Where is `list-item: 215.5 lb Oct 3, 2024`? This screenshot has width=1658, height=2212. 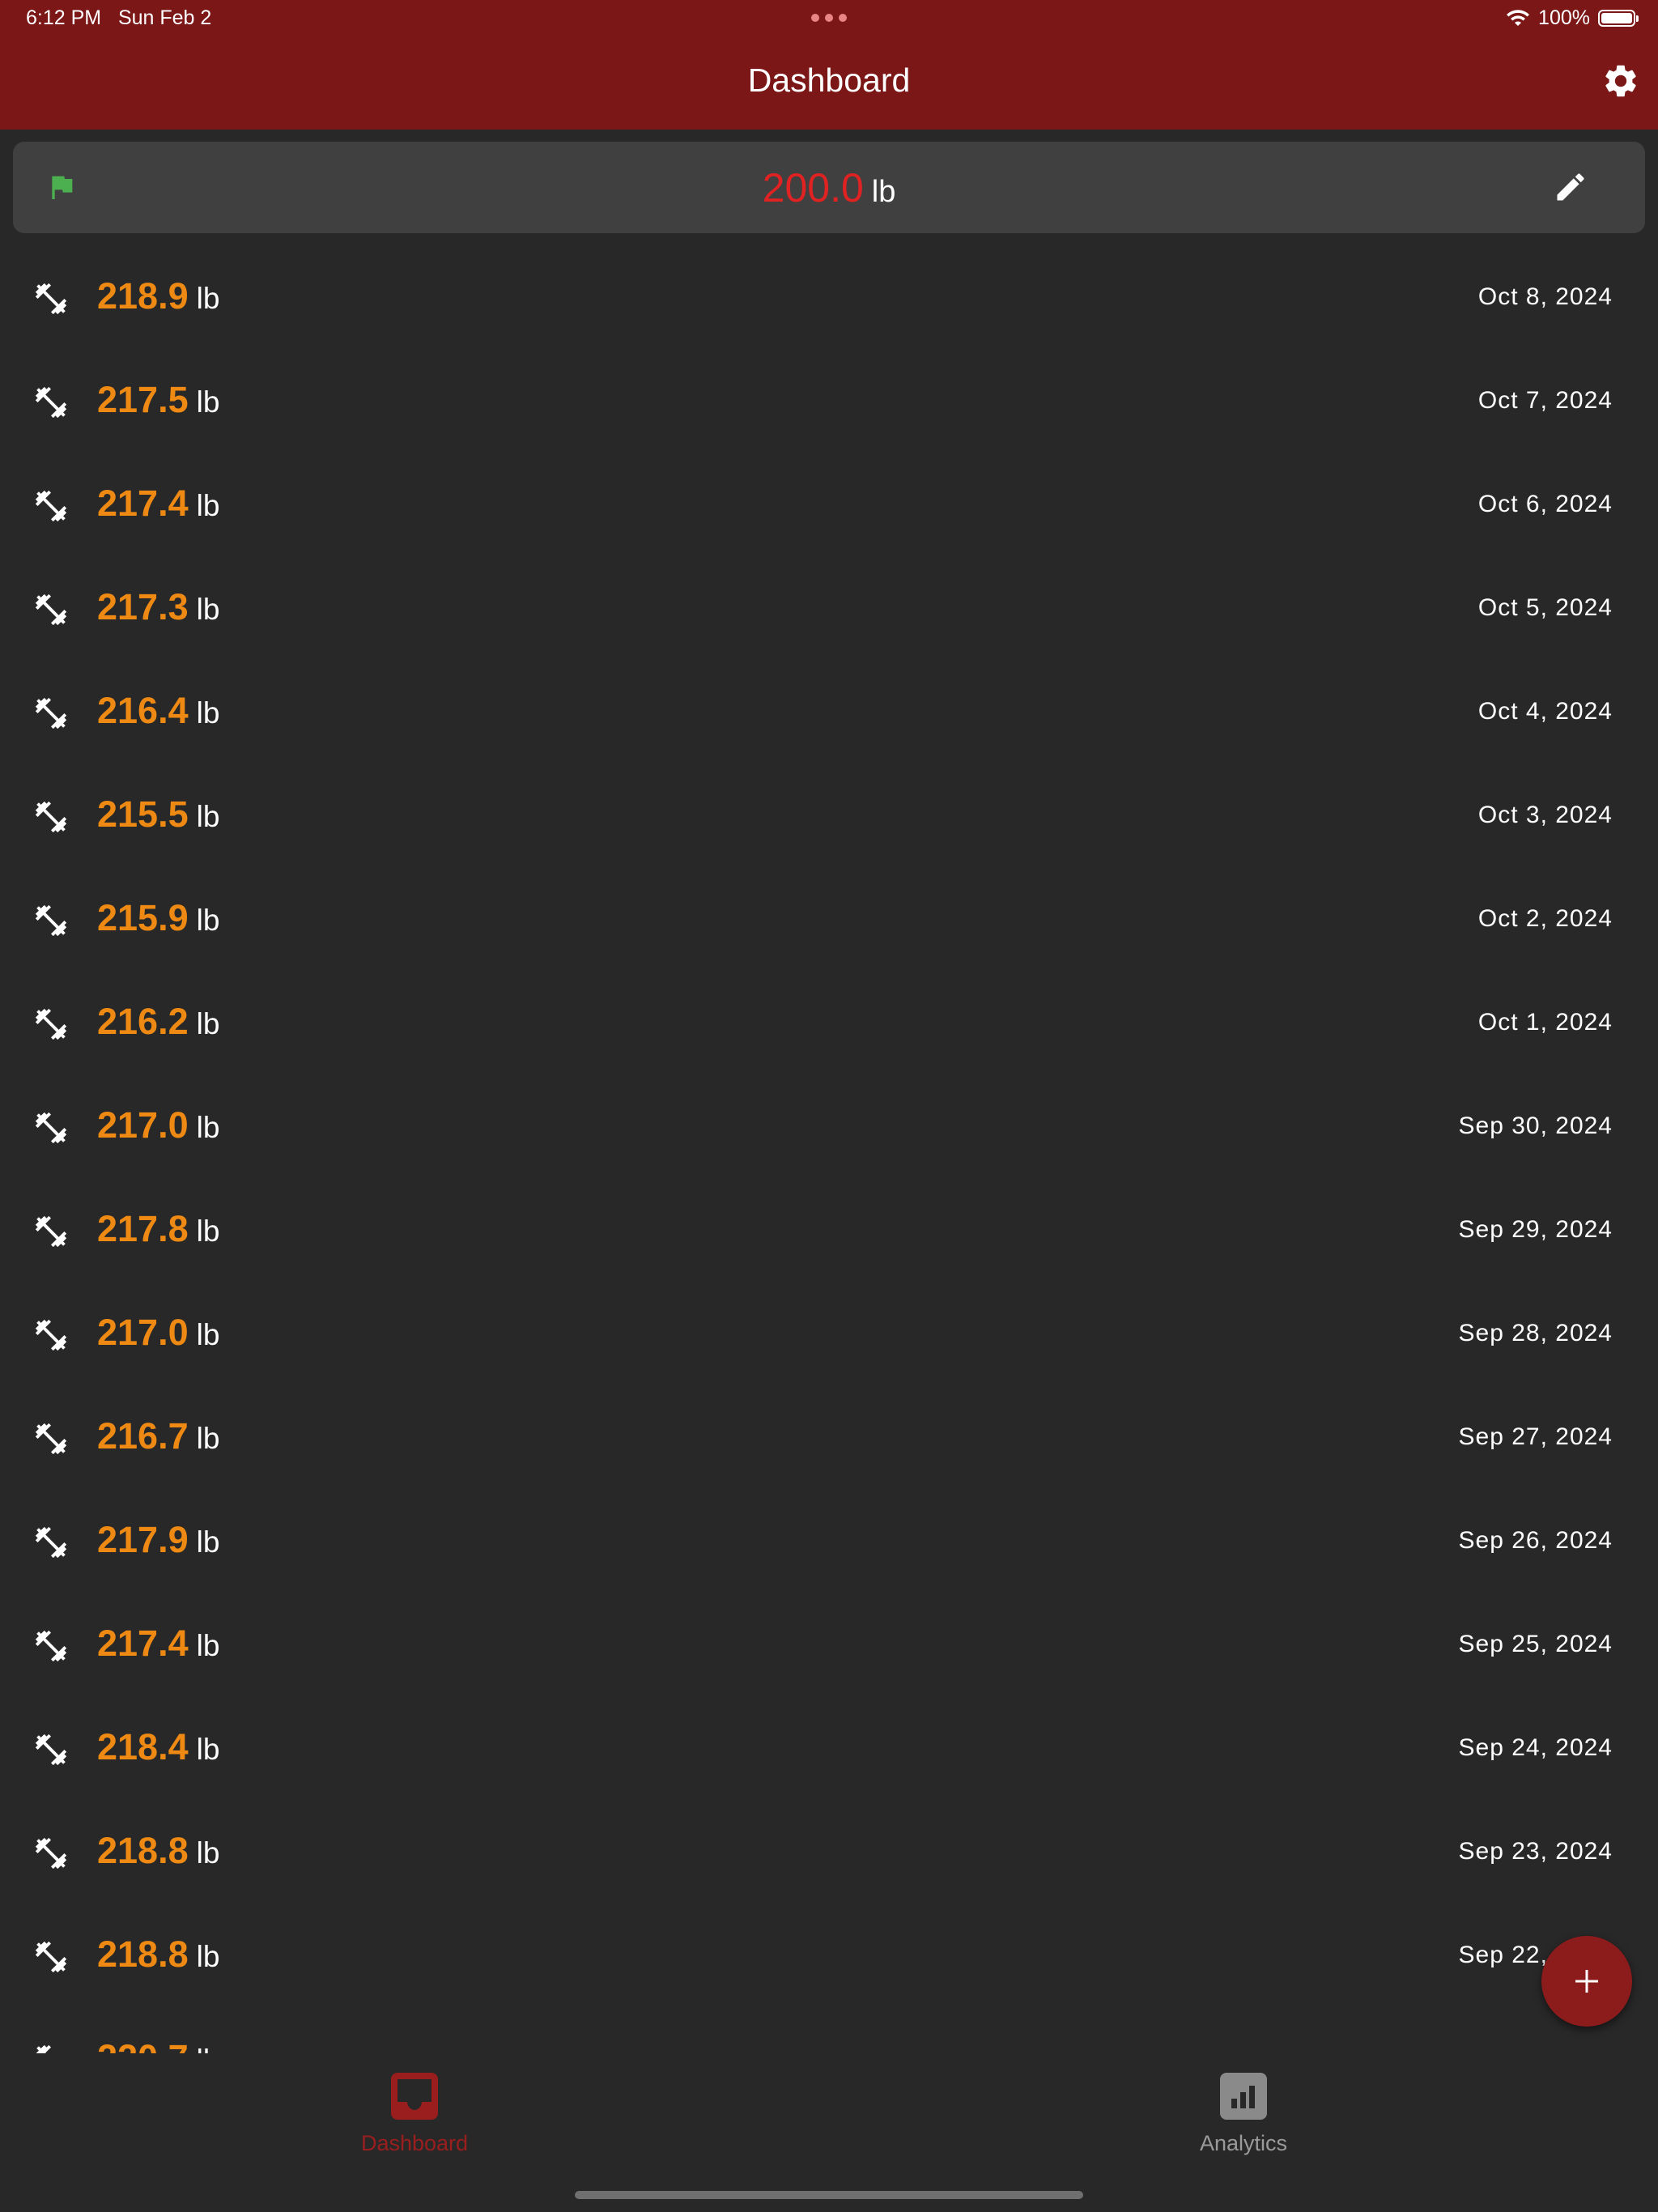 list-item: 215.5 lb Oct 3, 2024 is located at coordinates (829, 816).